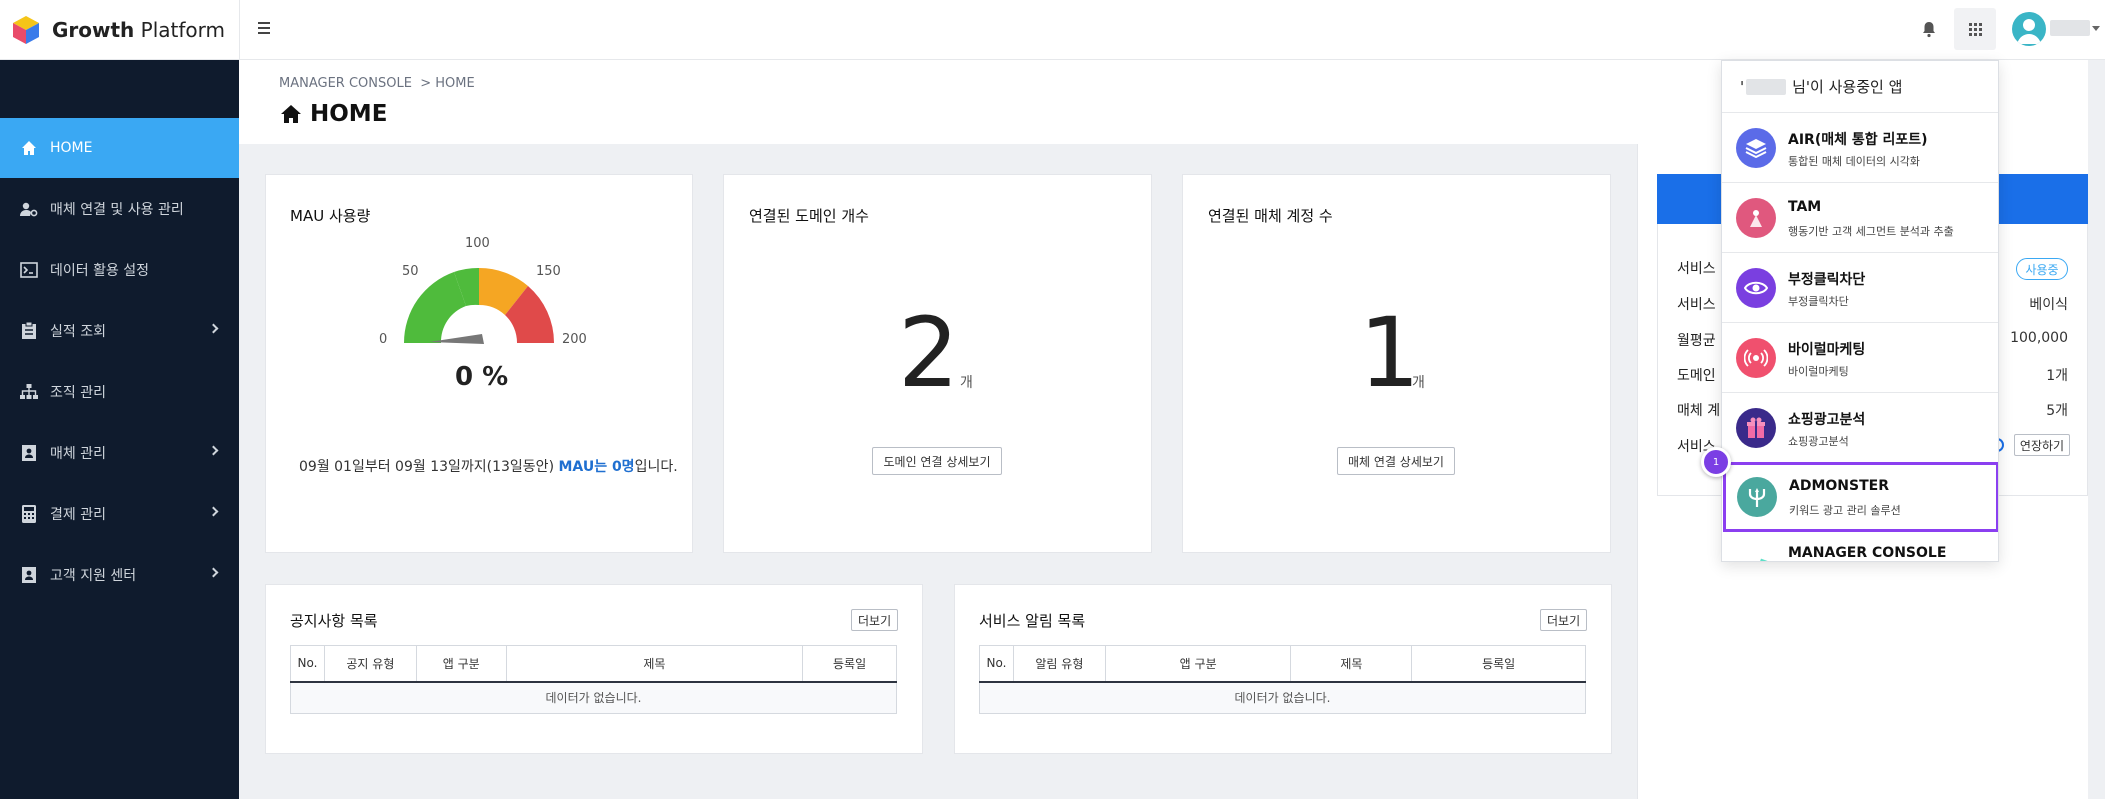 This screenshot has width=2105, height=799. I want to click on sidebar-item-billing: 결제 관리, so click(119, 514).